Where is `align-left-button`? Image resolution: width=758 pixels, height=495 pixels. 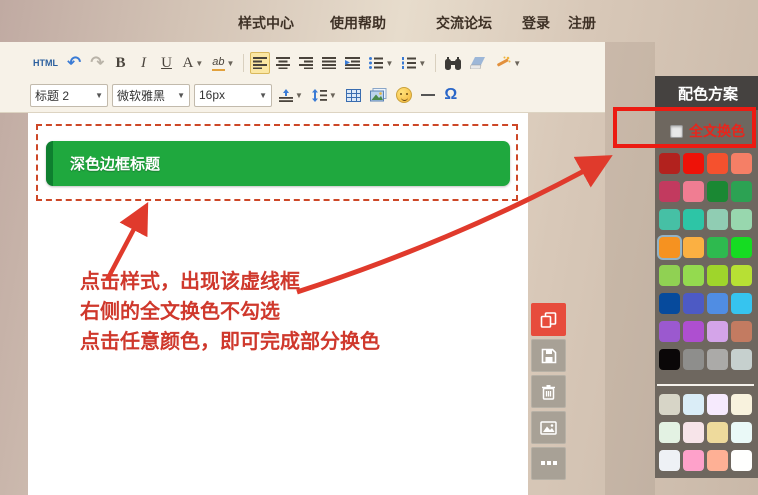 align-left-button is located at coordinates (260, 63).